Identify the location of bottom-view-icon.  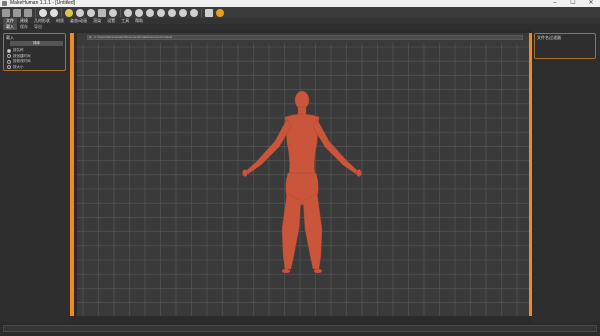
(183, 12).